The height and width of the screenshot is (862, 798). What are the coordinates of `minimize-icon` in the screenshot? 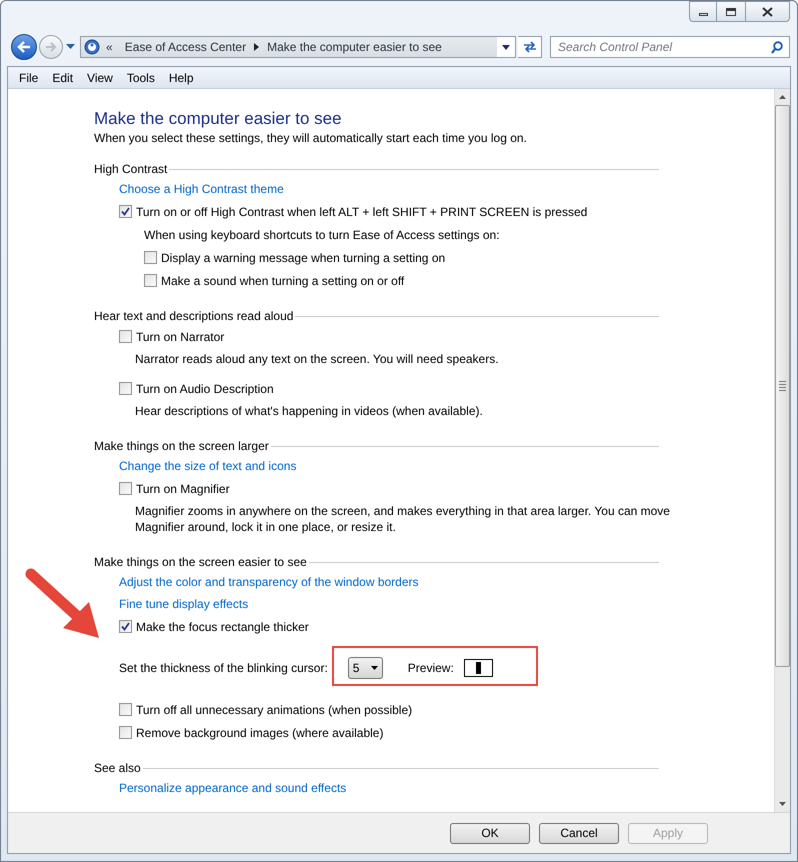 It's located at (703, 14).